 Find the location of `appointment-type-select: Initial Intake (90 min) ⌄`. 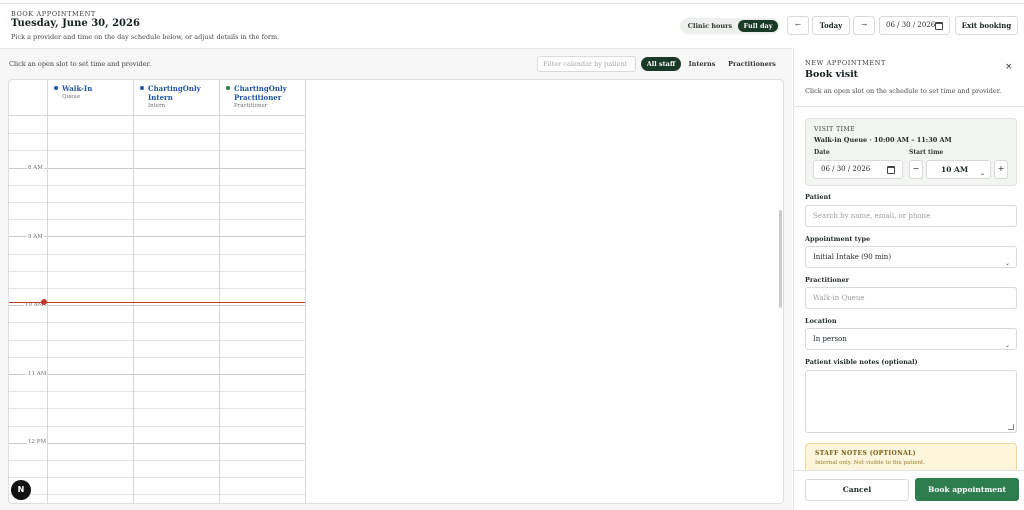

appointment-type-select: Initial Intake (90 min) ⌄ is located at coordinates (911, 257).